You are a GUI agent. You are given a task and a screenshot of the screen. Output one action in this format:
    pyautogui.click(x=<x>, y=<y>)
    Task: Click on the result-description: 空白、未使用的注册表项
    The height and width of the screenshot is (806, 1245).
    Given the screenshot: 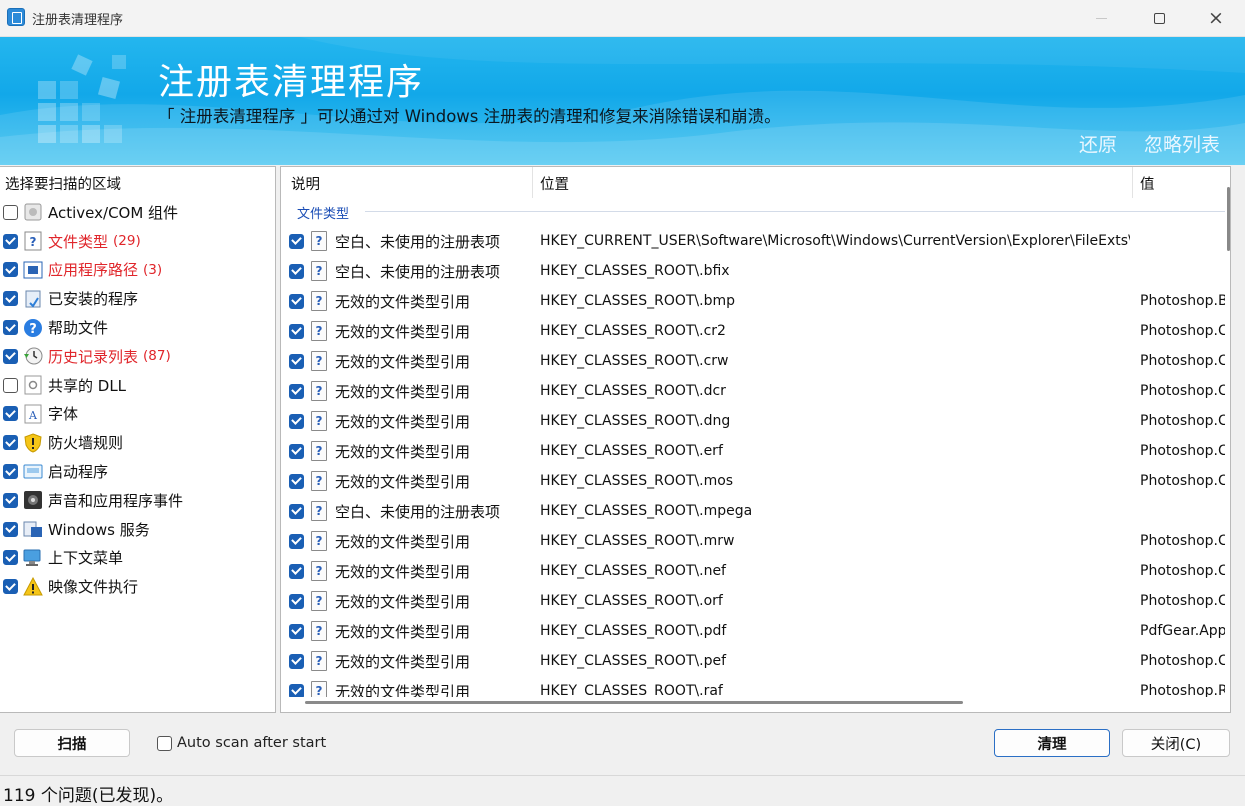 What is the action you would take?
    pyautogui.click(x=418, y=241)
    